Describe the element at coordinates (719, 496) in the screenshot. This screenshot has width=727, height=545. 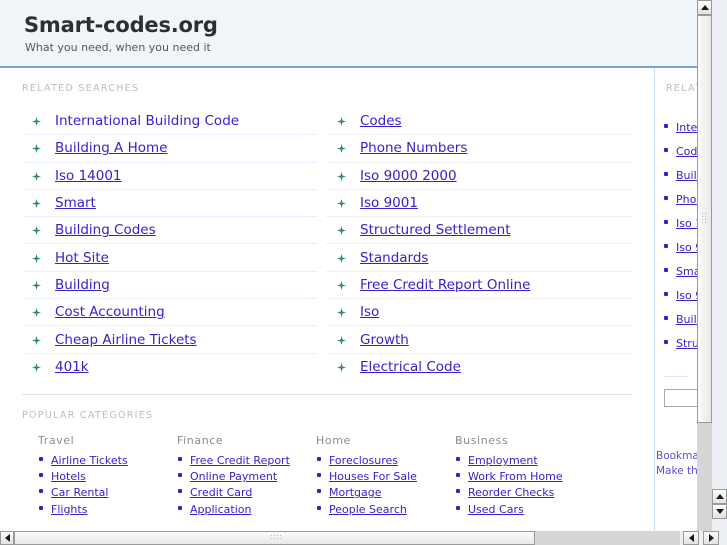
I see `outer-scroll-up-button` at that location.